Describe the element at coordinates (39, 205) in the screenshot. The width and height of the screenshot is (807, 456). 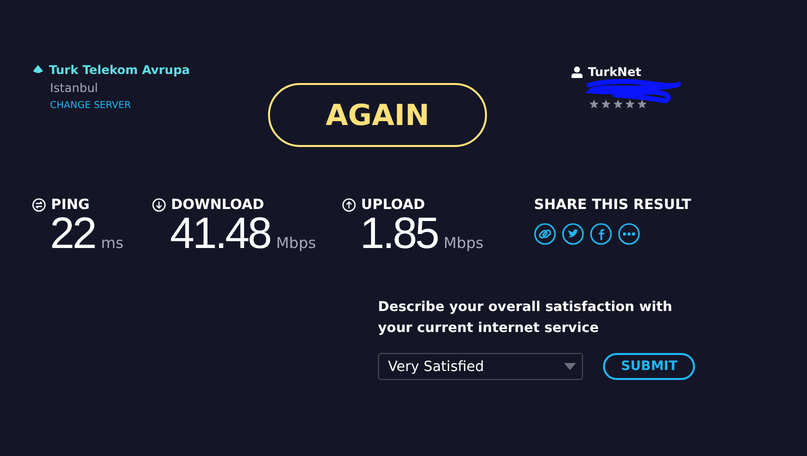
I see `ping-icon` at that location.